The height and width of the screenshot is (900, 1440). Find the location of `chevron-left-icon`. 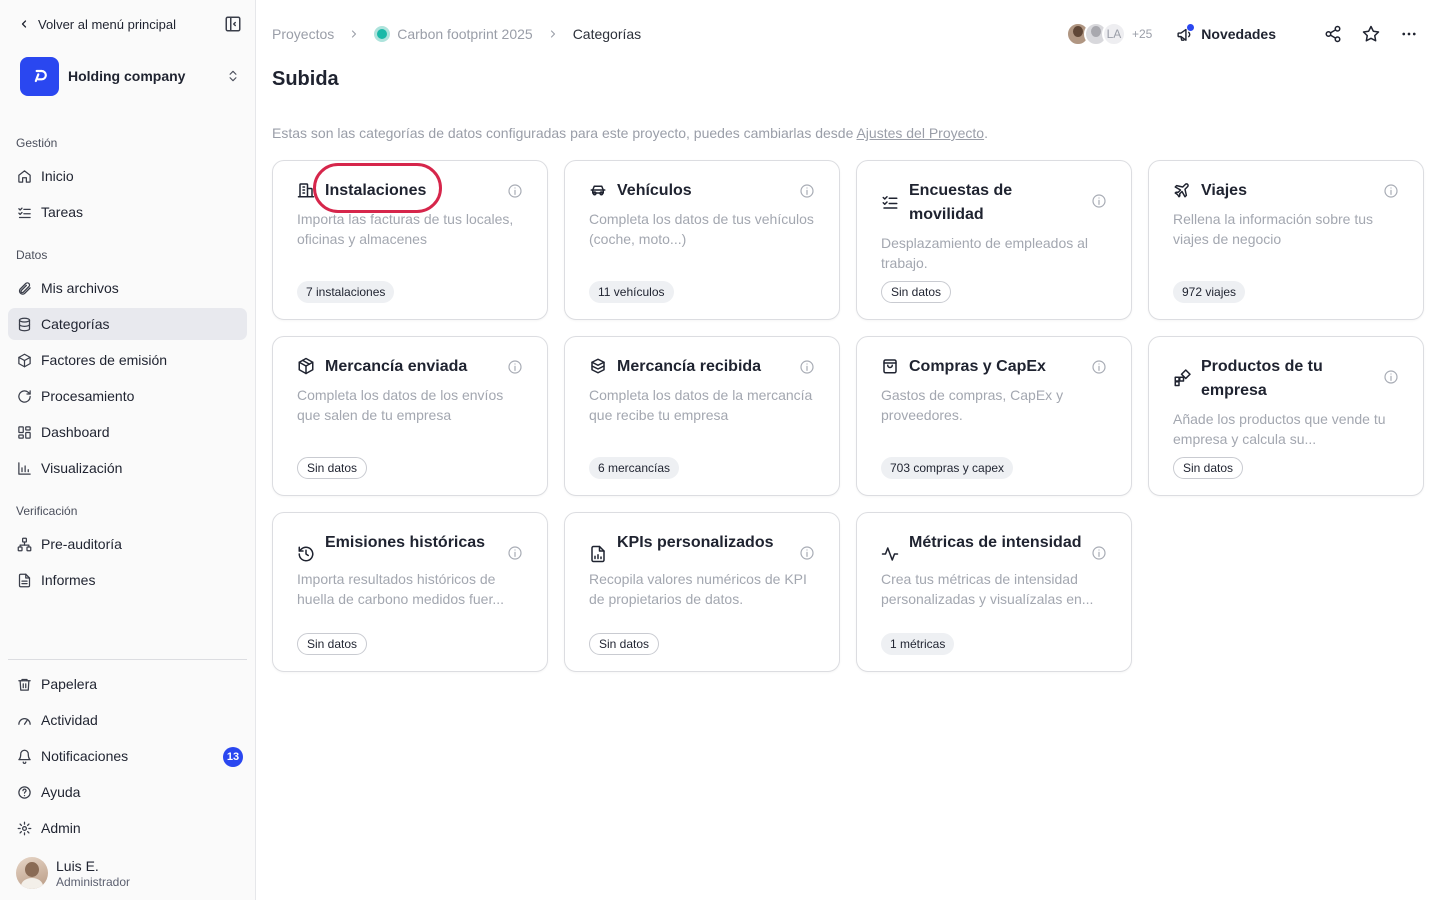

chevron-left-icon is located at coordinates (24, 24).